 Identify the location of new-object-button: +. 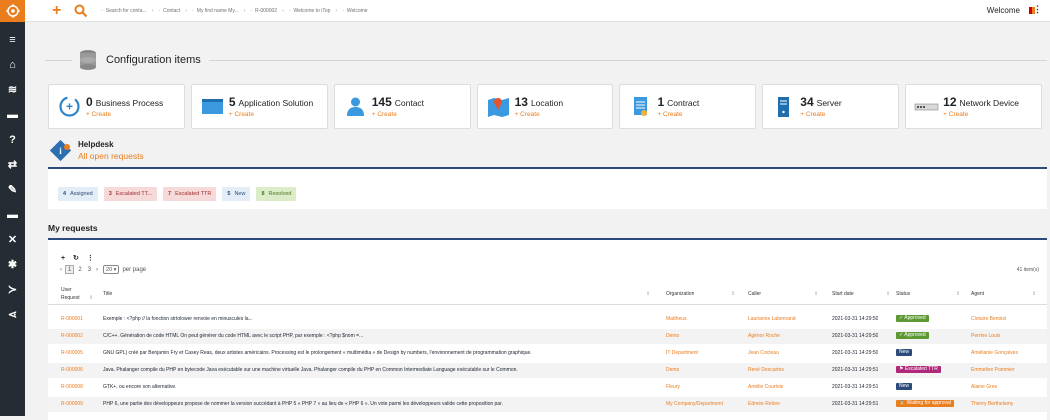
(61, 11).